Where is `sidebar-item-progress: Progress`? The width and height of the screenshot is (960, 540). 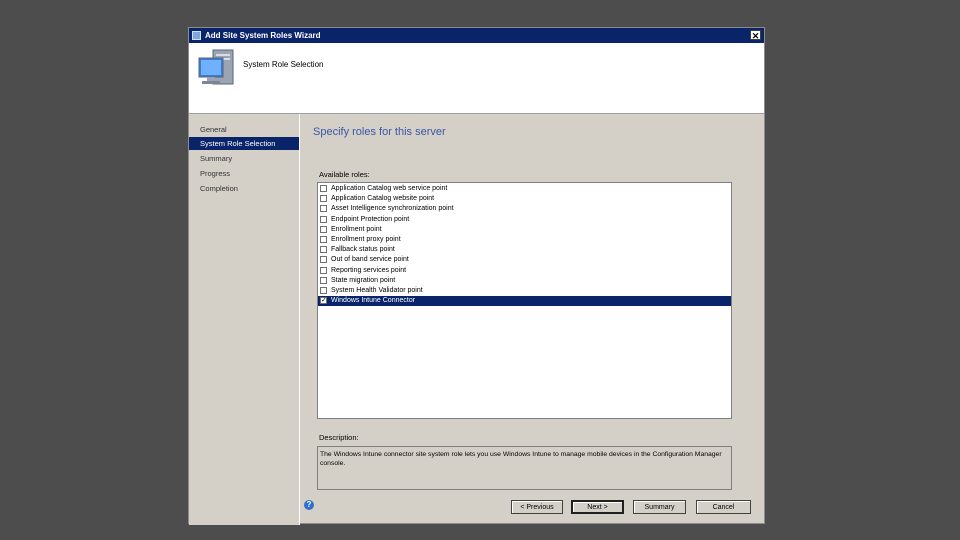
sidebar-item-progress: Progress is located at coordinates (244, 173).